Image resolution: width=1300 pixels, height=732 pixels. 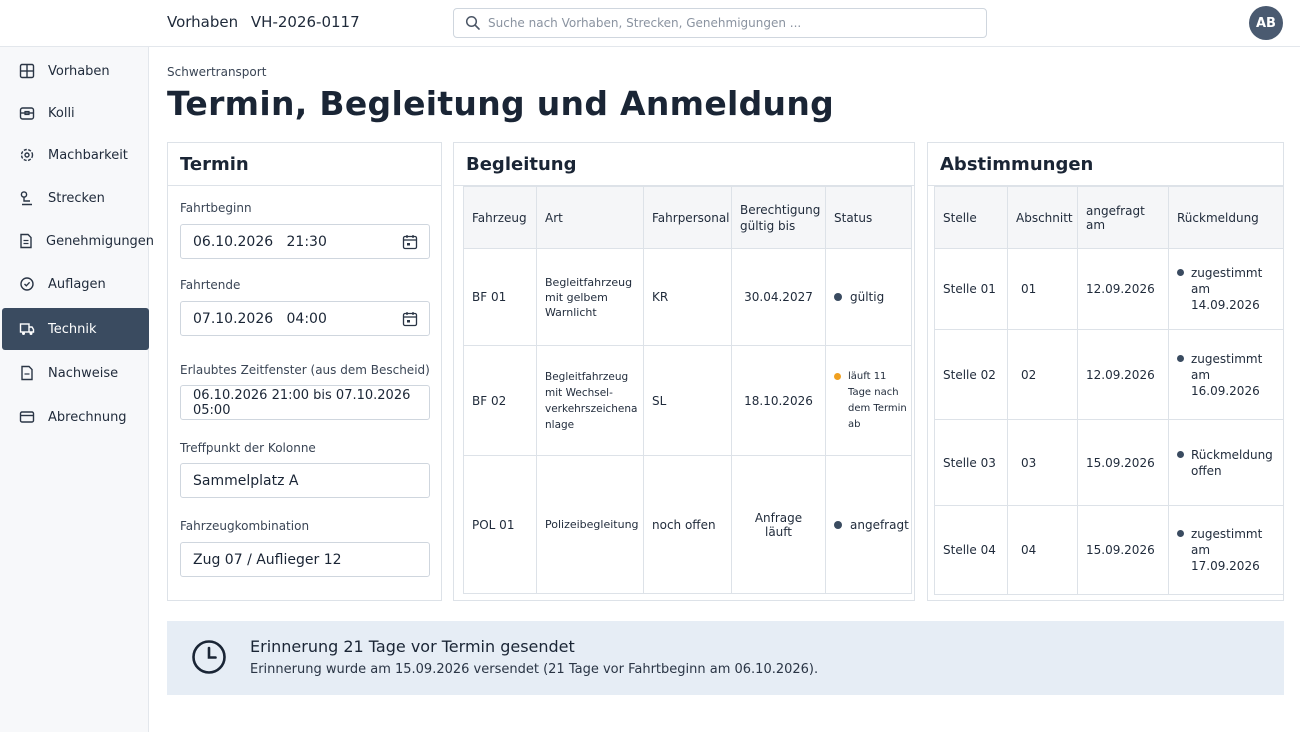 What do you see at coordinates (302, 402) in the screenshot?
I see `zeitfenster-value: 06.10.2026 21:00 bis 07.10.2026 05:00` at bounding box center [302, 402].